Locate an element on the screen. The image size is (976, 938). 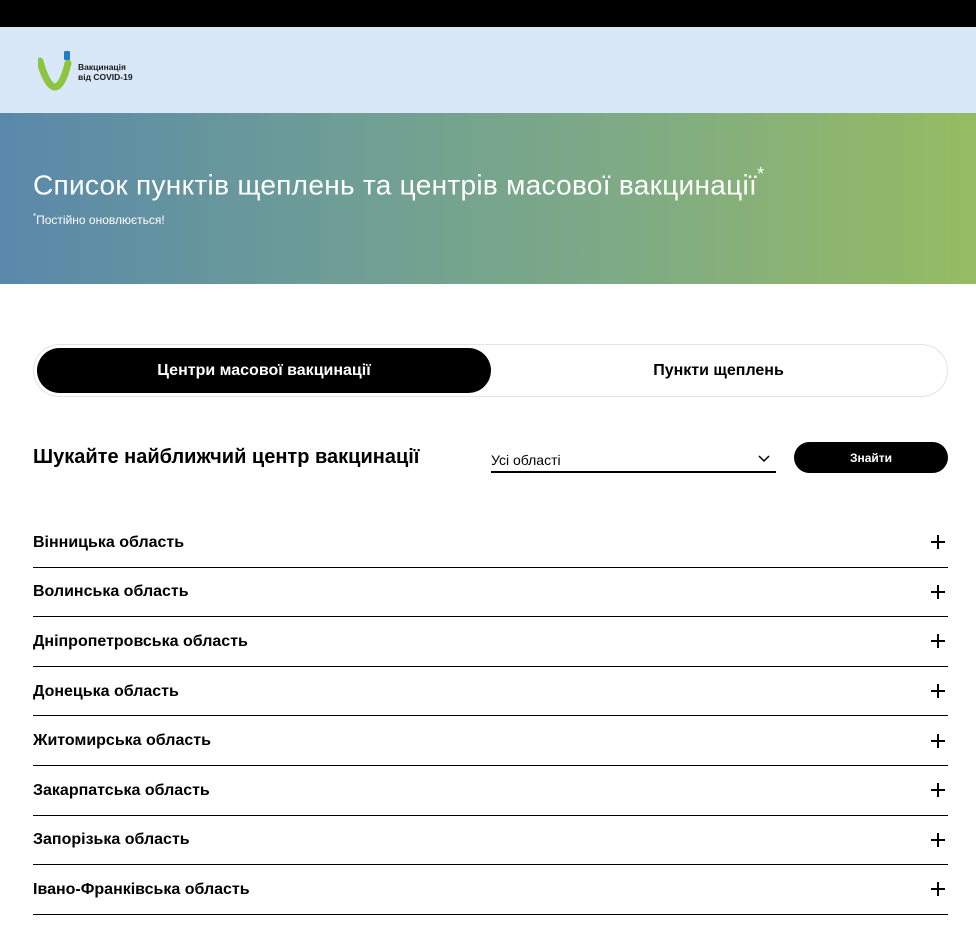
logo: Вакцинація від COVID-19 is located at coordinates (84, 70).